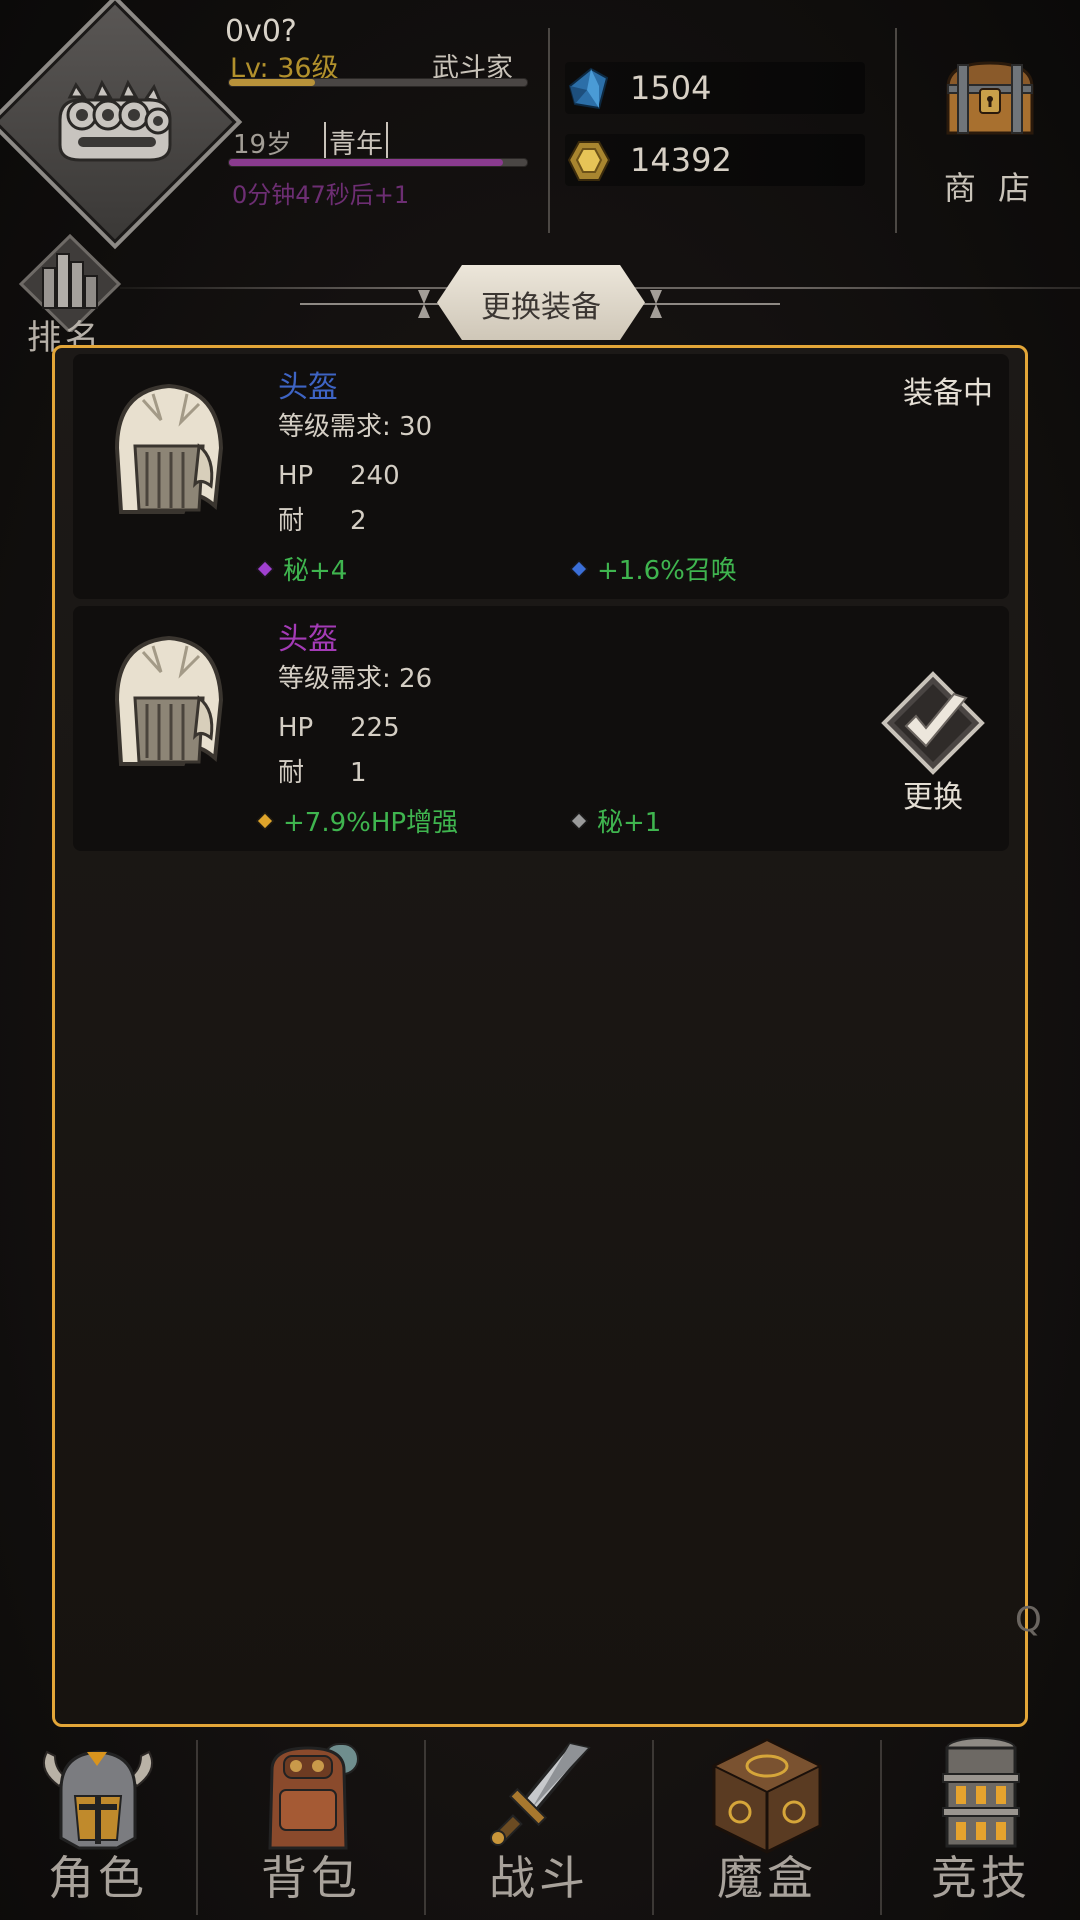 The height and width of the screenshot is (1920, 1080). I want to click on hp-value: 225, so click(375, 728).